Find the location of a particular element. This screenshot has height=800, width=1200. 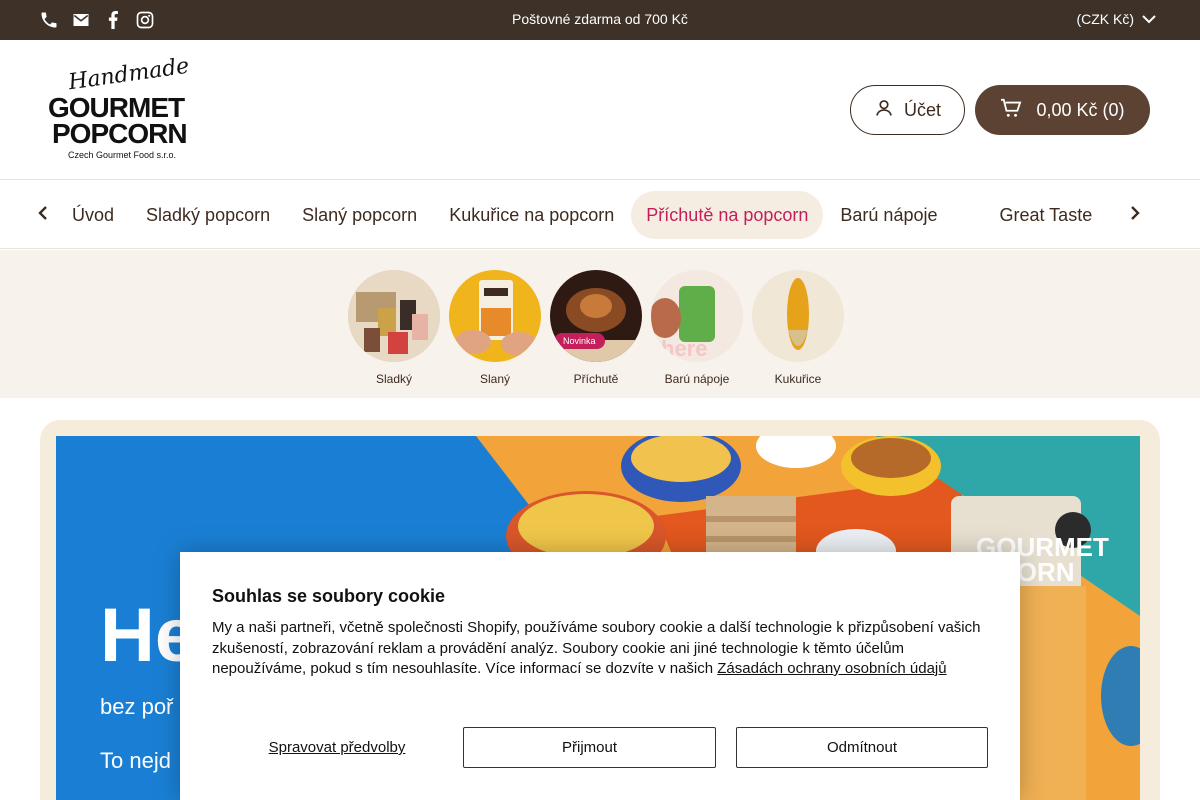

logo-script: Handmade is located at coordinates (128, 74).